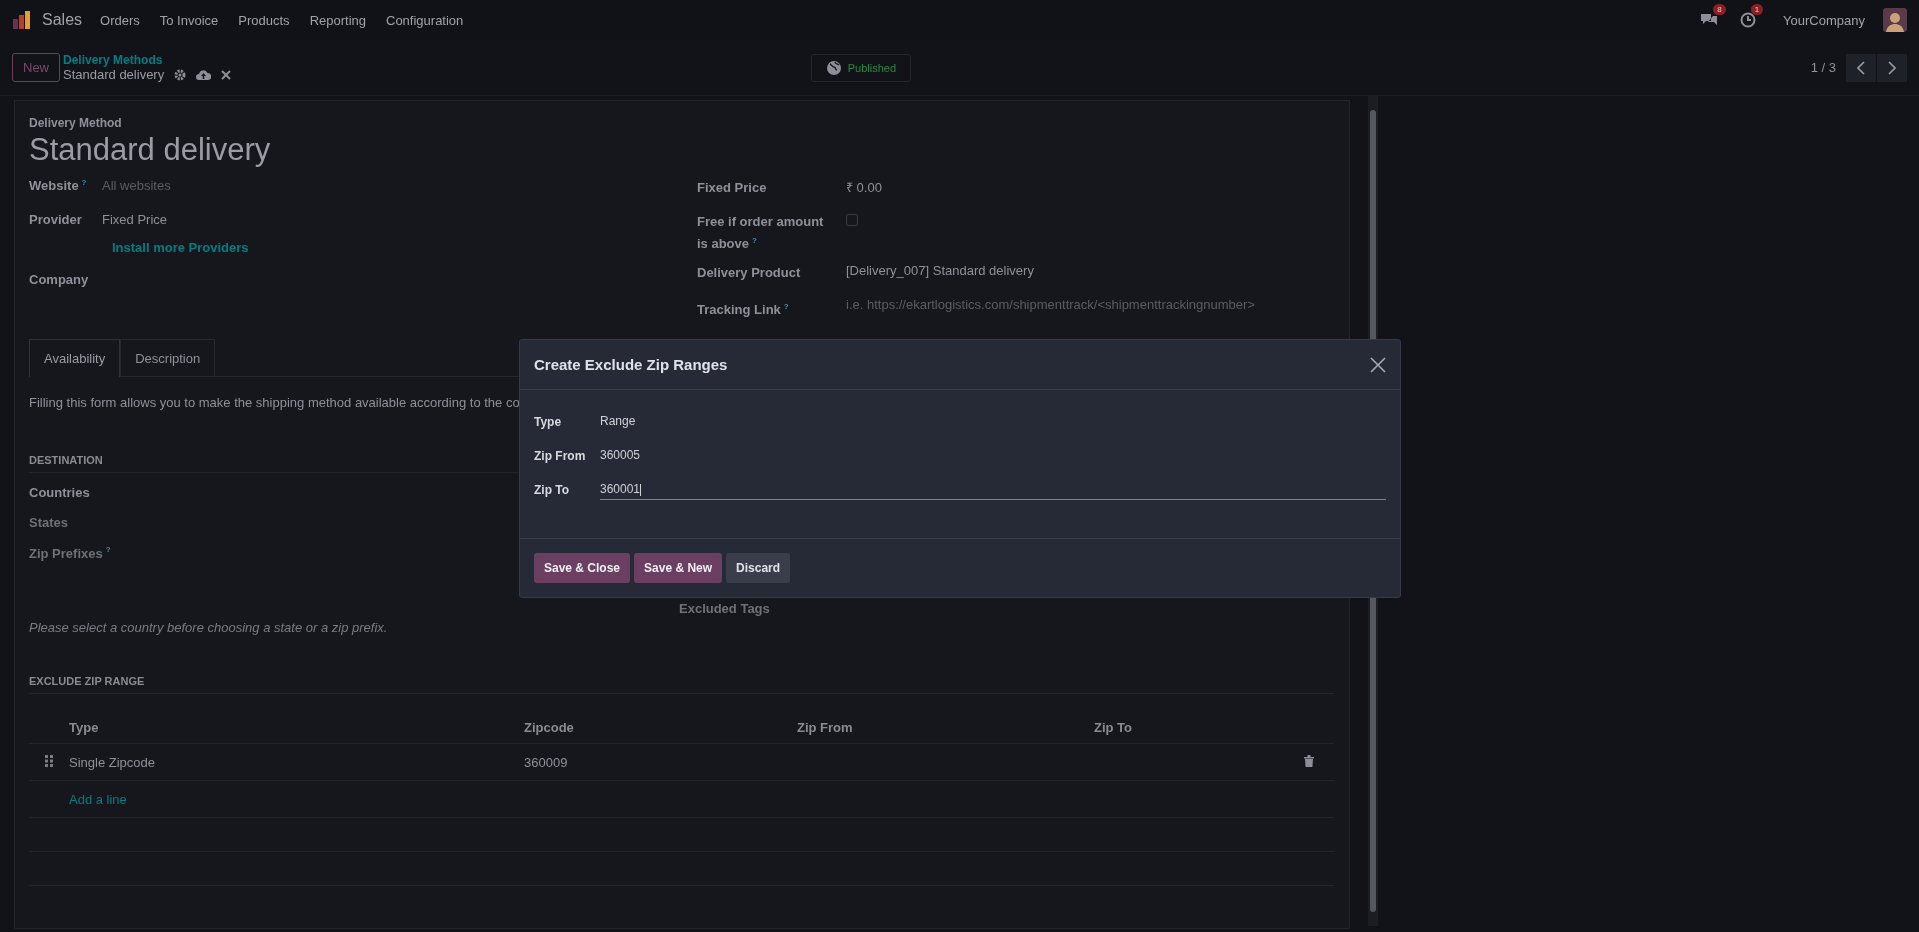 Image resolution: width=1919 pixels, height=932 pixels. Describe the element at coordinates (552, 490) in the screenshot. I see `field-label: Zip To` at that location.